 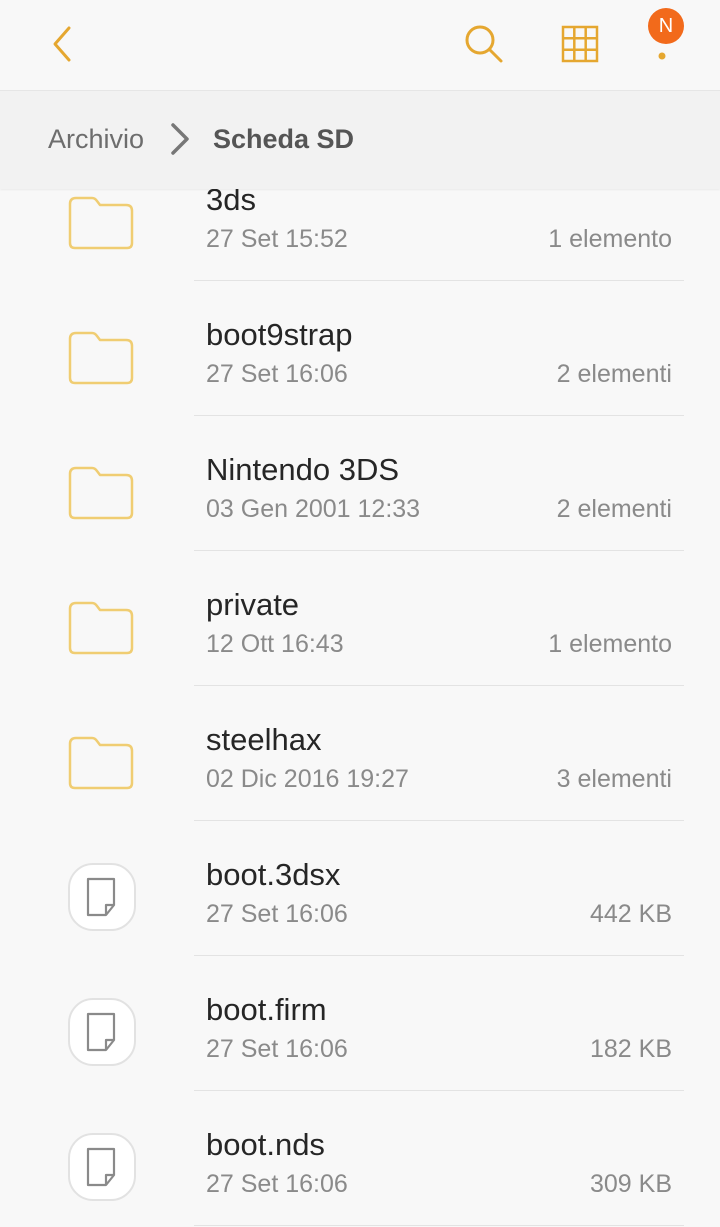 What do you see at coordinates (360, 618) in the screenshot?
I see `folder-row: private 12 Ott 16:43 1 elemento` at bounding box center [360, 618].